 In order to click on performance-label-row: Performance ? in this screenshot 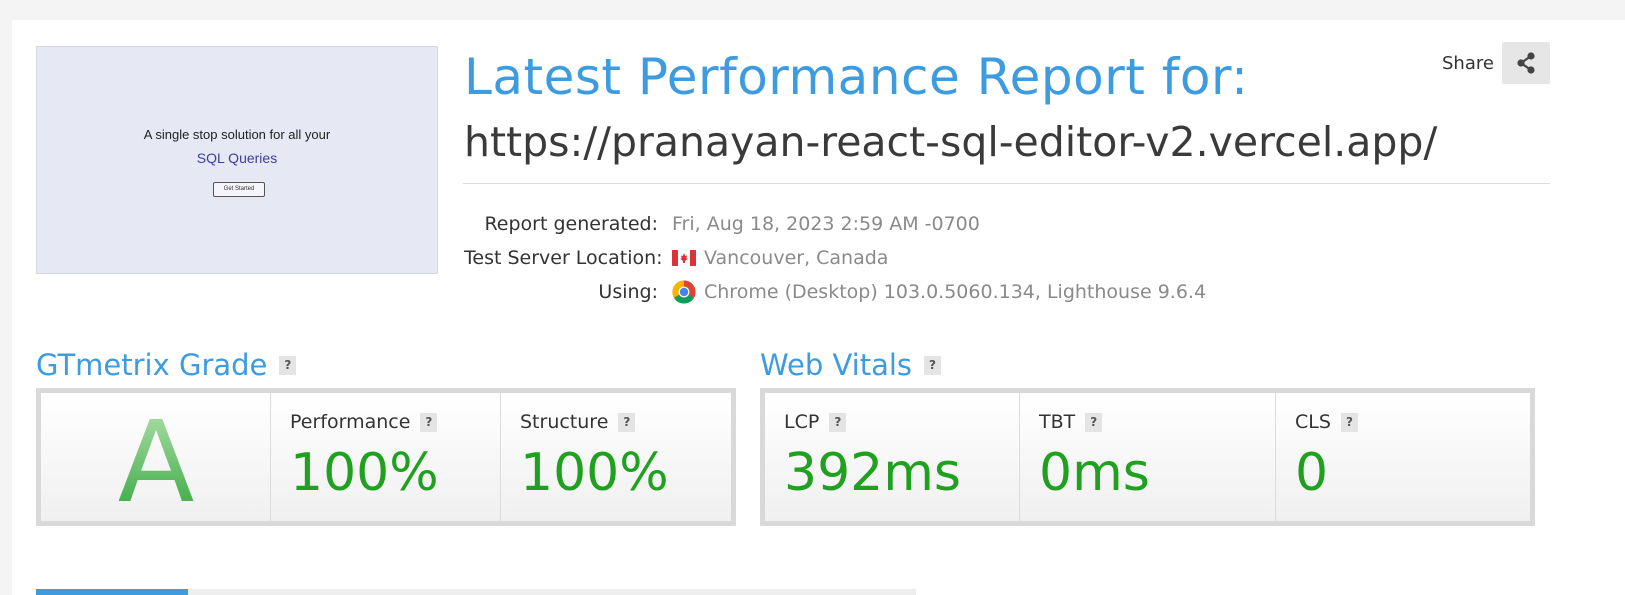, I will do `click(364, 422)`.